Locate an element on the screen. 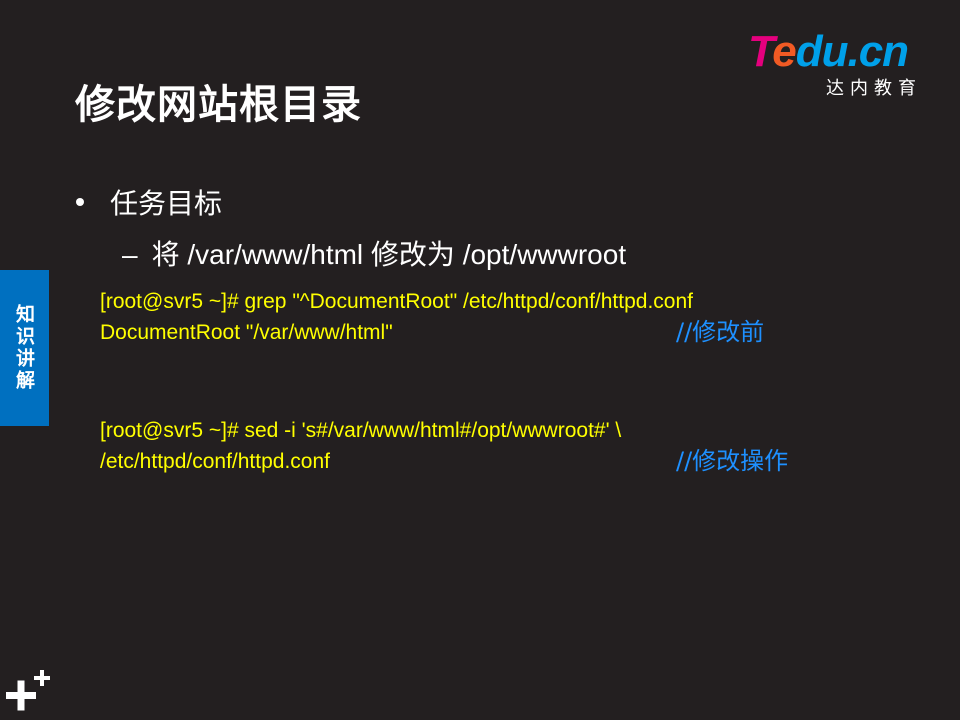  tedu-logo: Tedu.cn 达内教育 is located at coordinates (838, 63).